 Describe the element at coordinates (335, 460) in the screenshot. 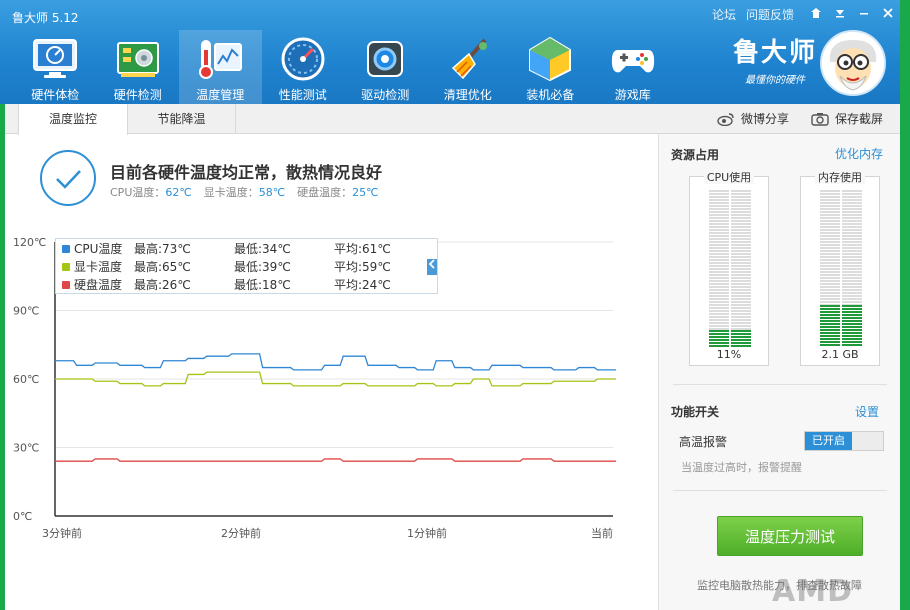

I see `series-line-硬盘温度` at that location.